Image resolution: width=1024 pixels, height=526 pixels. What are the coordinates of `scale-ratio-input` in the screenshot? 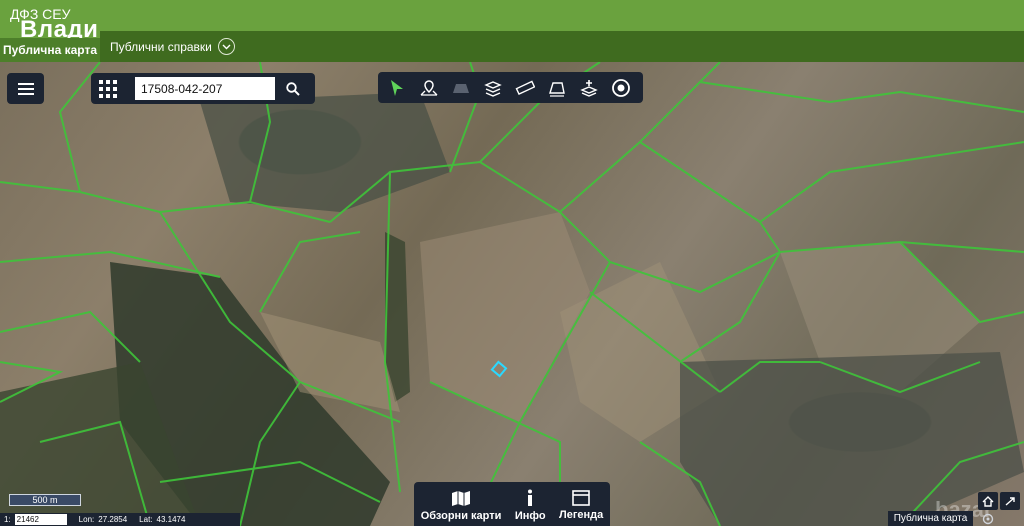 It's located at (40, 519).